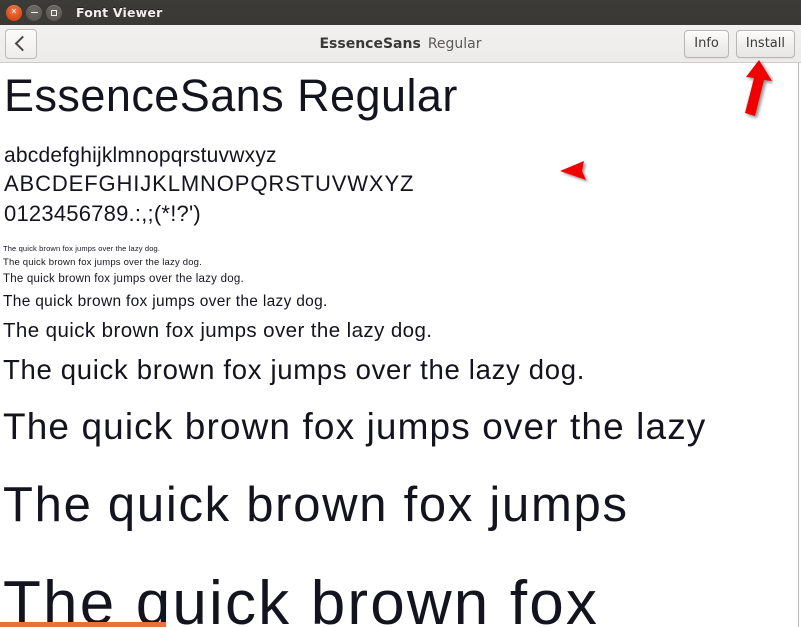  What do you see at coordinates (706, 43) in the screenshot?
I see `info-button: Info` at bounding box center [706, 43].